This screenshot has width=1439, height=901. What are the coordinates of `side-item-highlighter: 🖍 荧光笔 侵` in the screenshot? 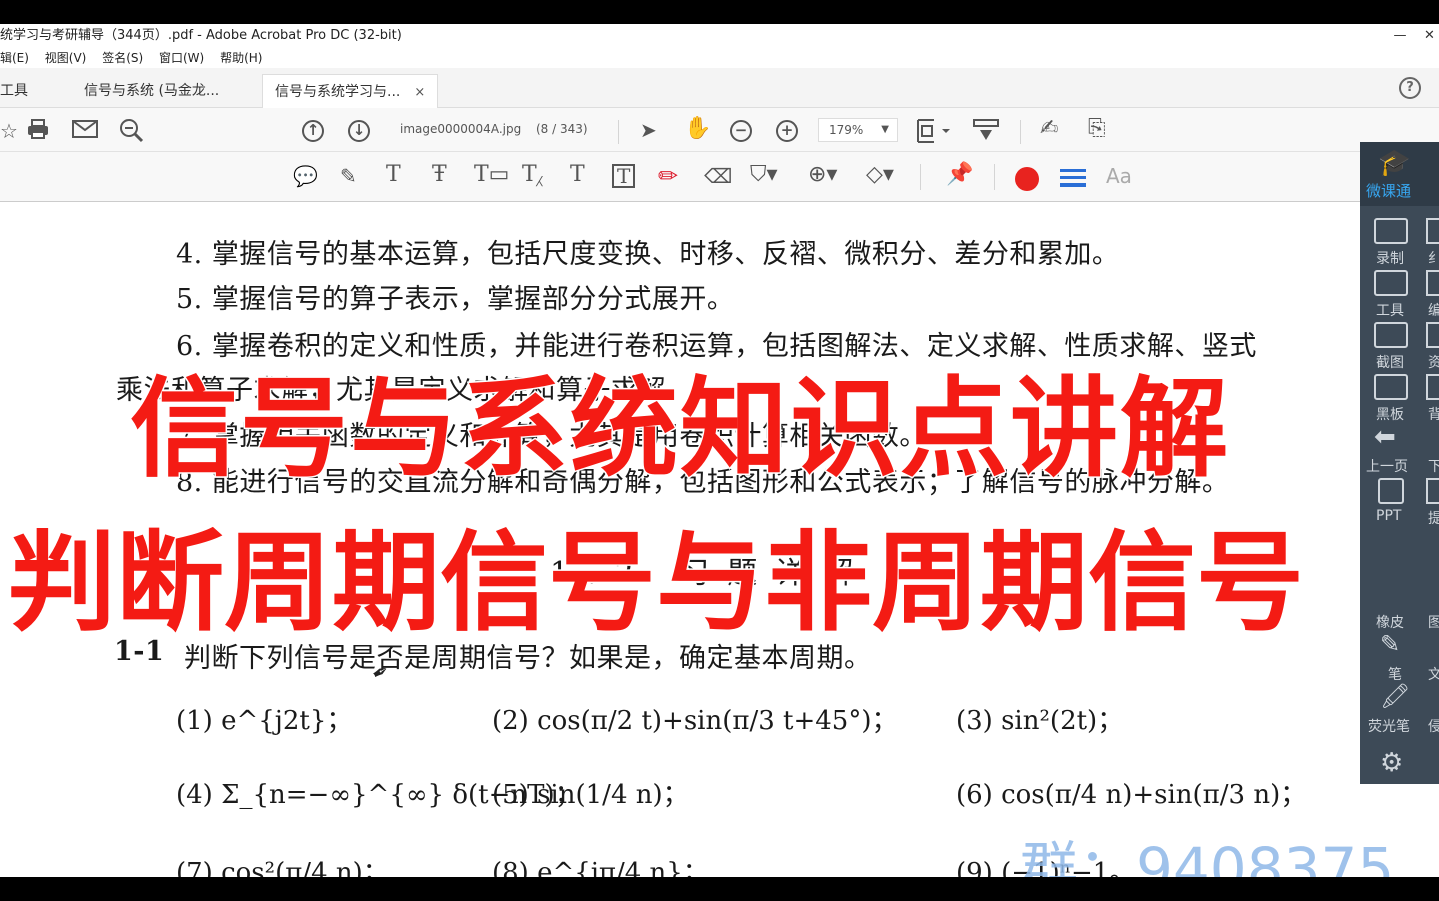 It's located at (1399, 708).